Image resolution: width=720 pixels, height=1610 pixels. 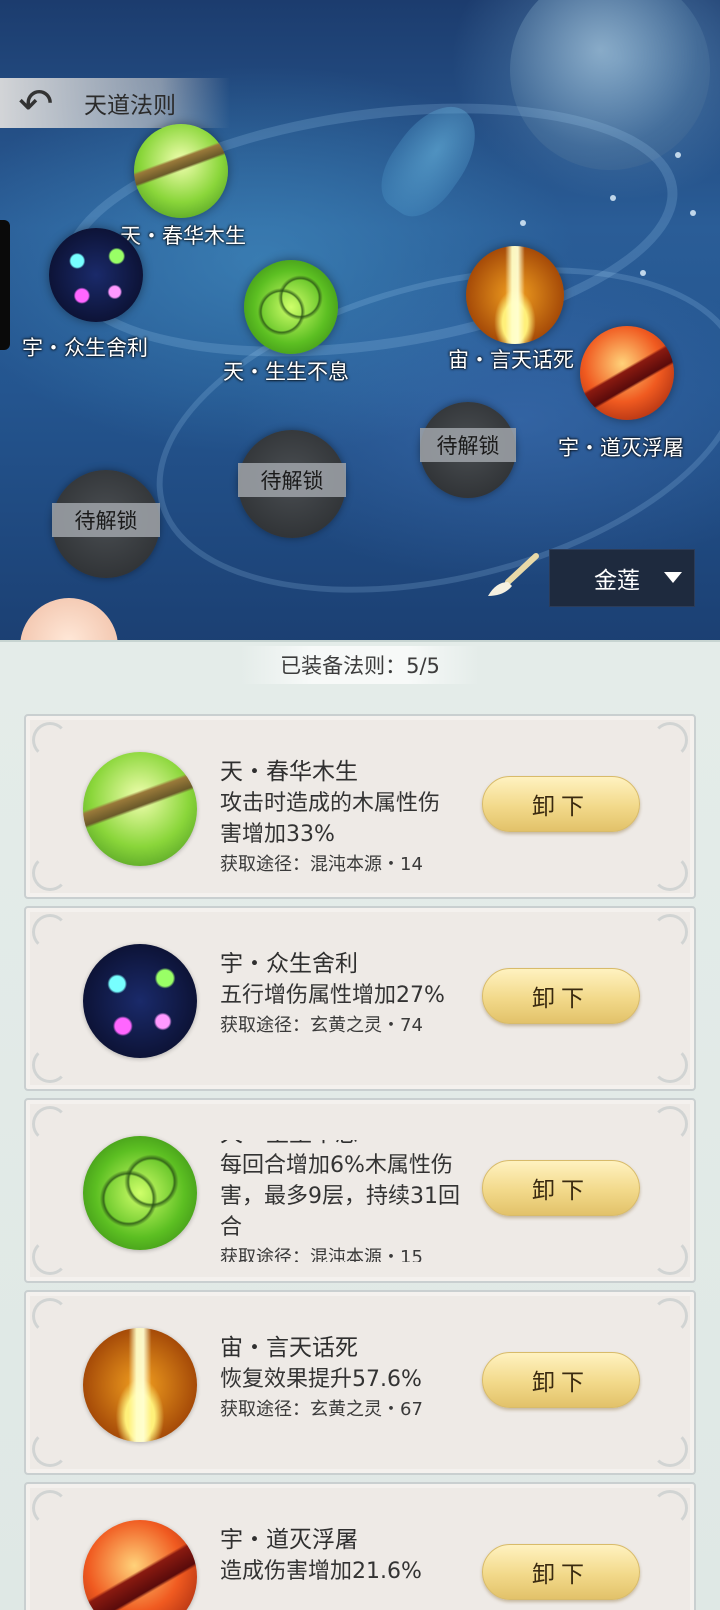 What do you see at coordinates (321, 1409) in the screenshot?
I see `card-source: 获取途径：玄黄之灵・67` at bounding box center [321, 1409].